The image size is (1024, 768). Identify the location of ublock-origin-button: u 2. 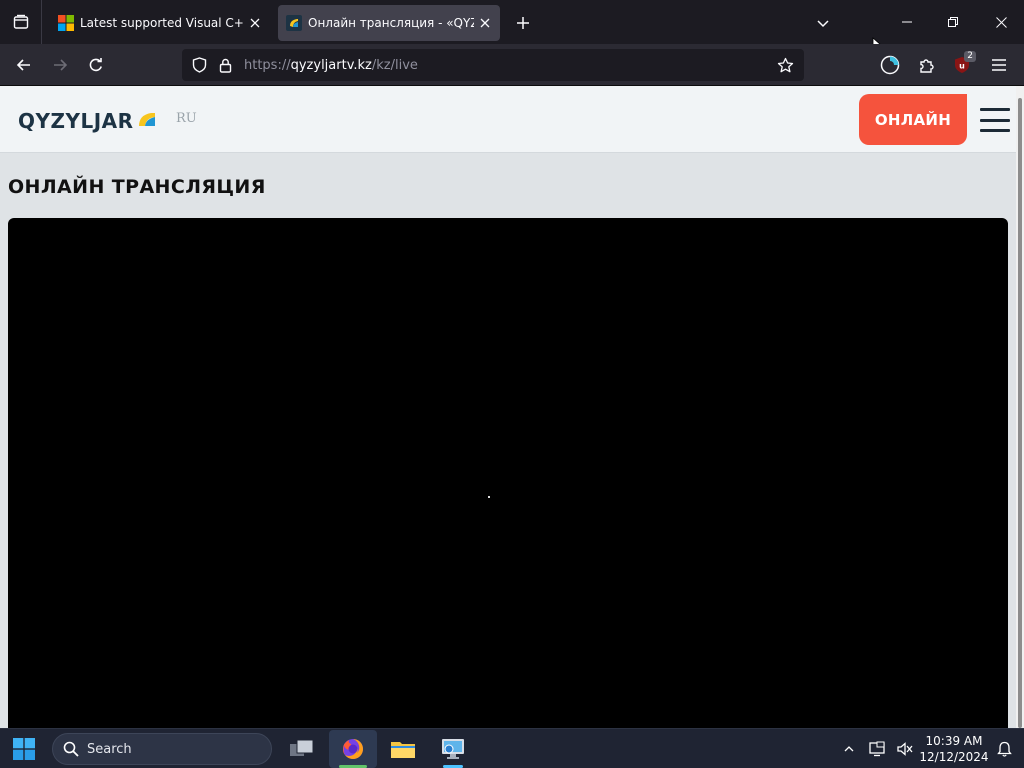
(962, 65).